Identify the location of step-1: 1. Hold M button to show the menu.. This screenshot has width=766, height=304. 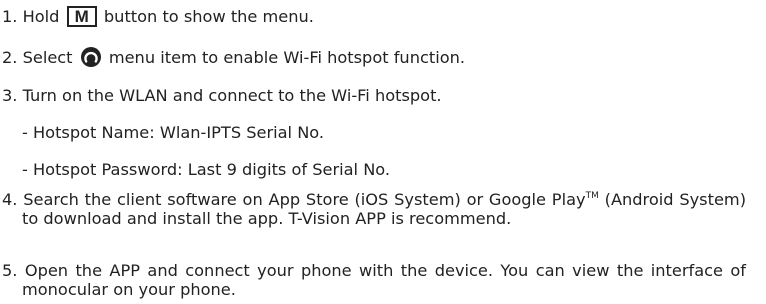
(158, 16).